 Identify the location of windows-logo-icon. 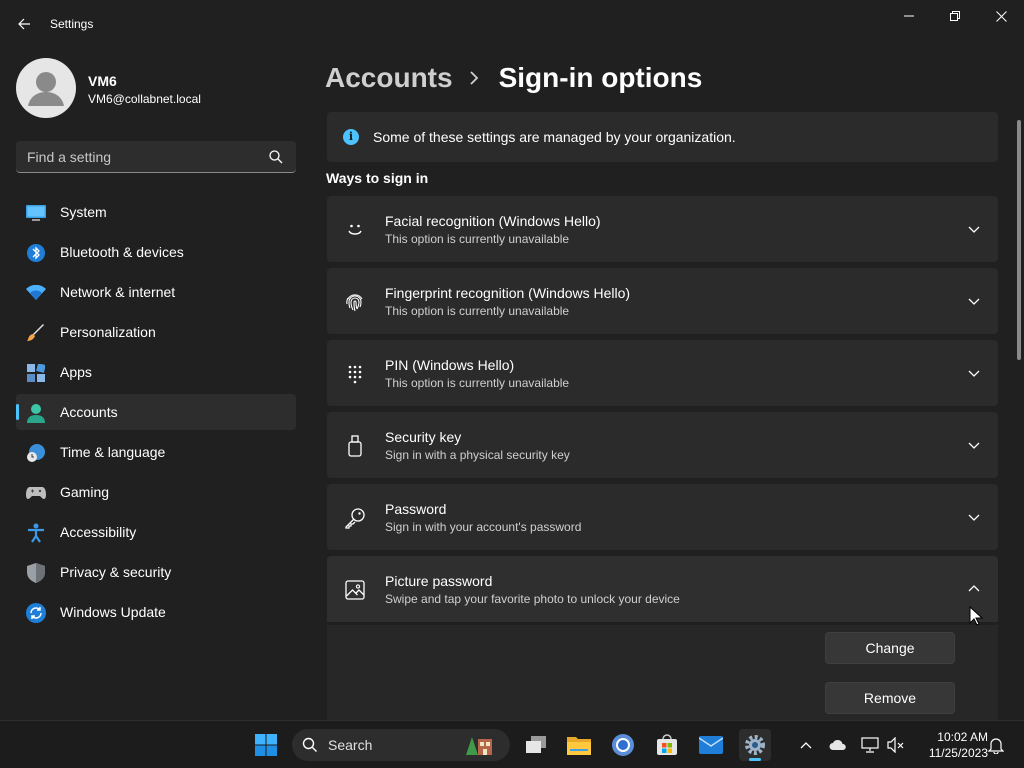
(266, 745).